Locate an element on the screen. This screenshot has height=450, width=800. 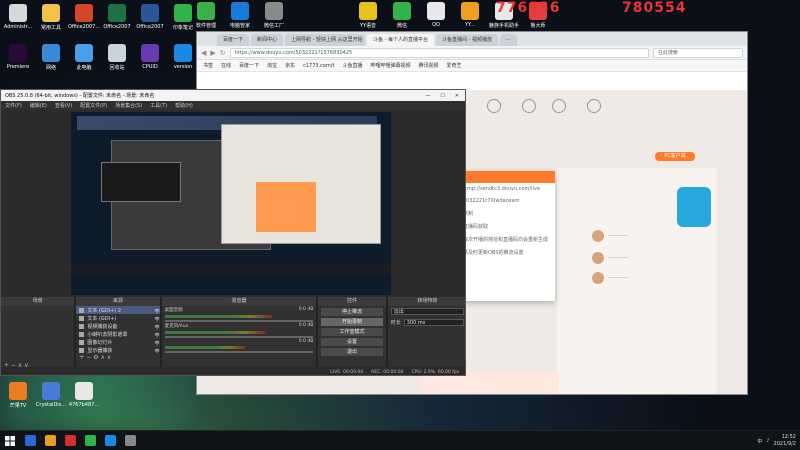
browser-tab: 上网导航 - 轻快上网 从这里开始 is located at coordinates (325, 40).